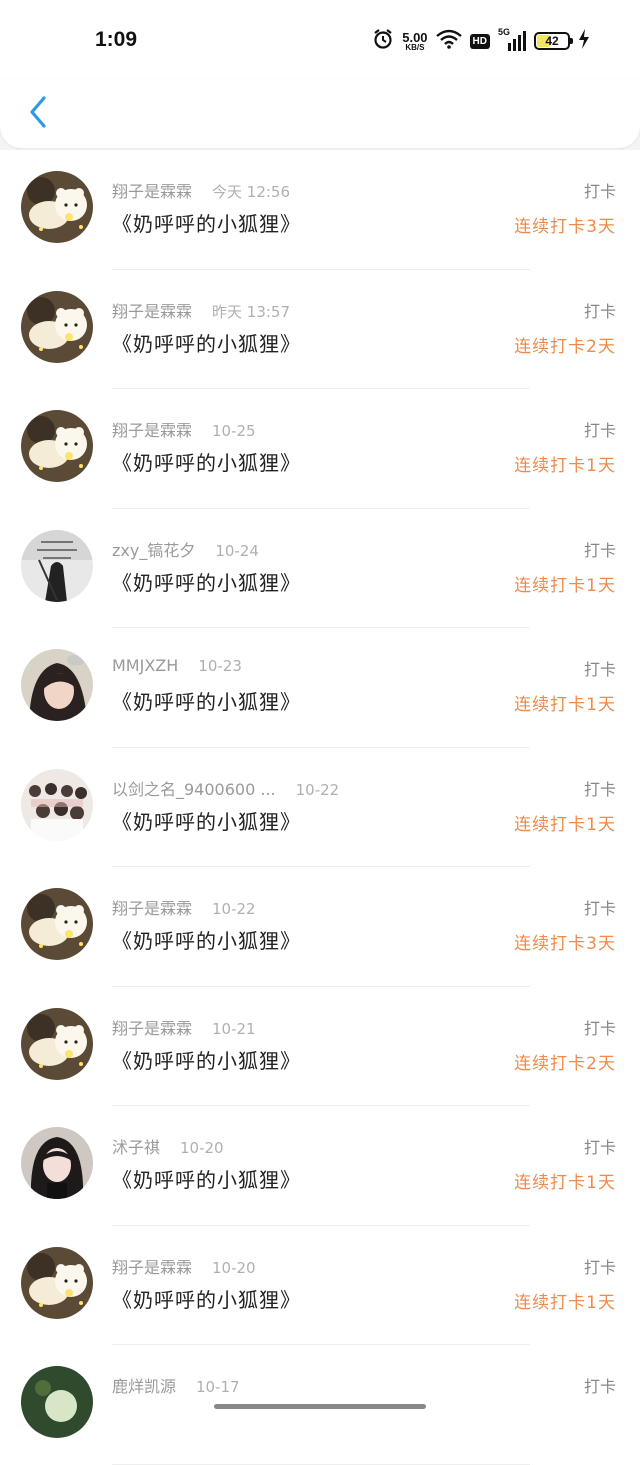  I want to click on battery-indicator: 42, so click(553, 41).